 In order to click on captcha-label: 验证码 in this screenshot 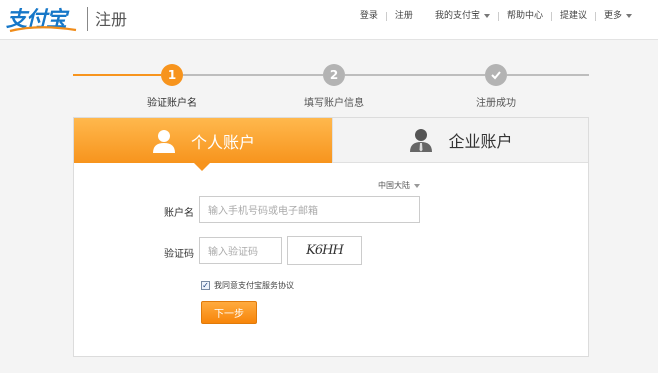, I will do `click(179, 254)`.